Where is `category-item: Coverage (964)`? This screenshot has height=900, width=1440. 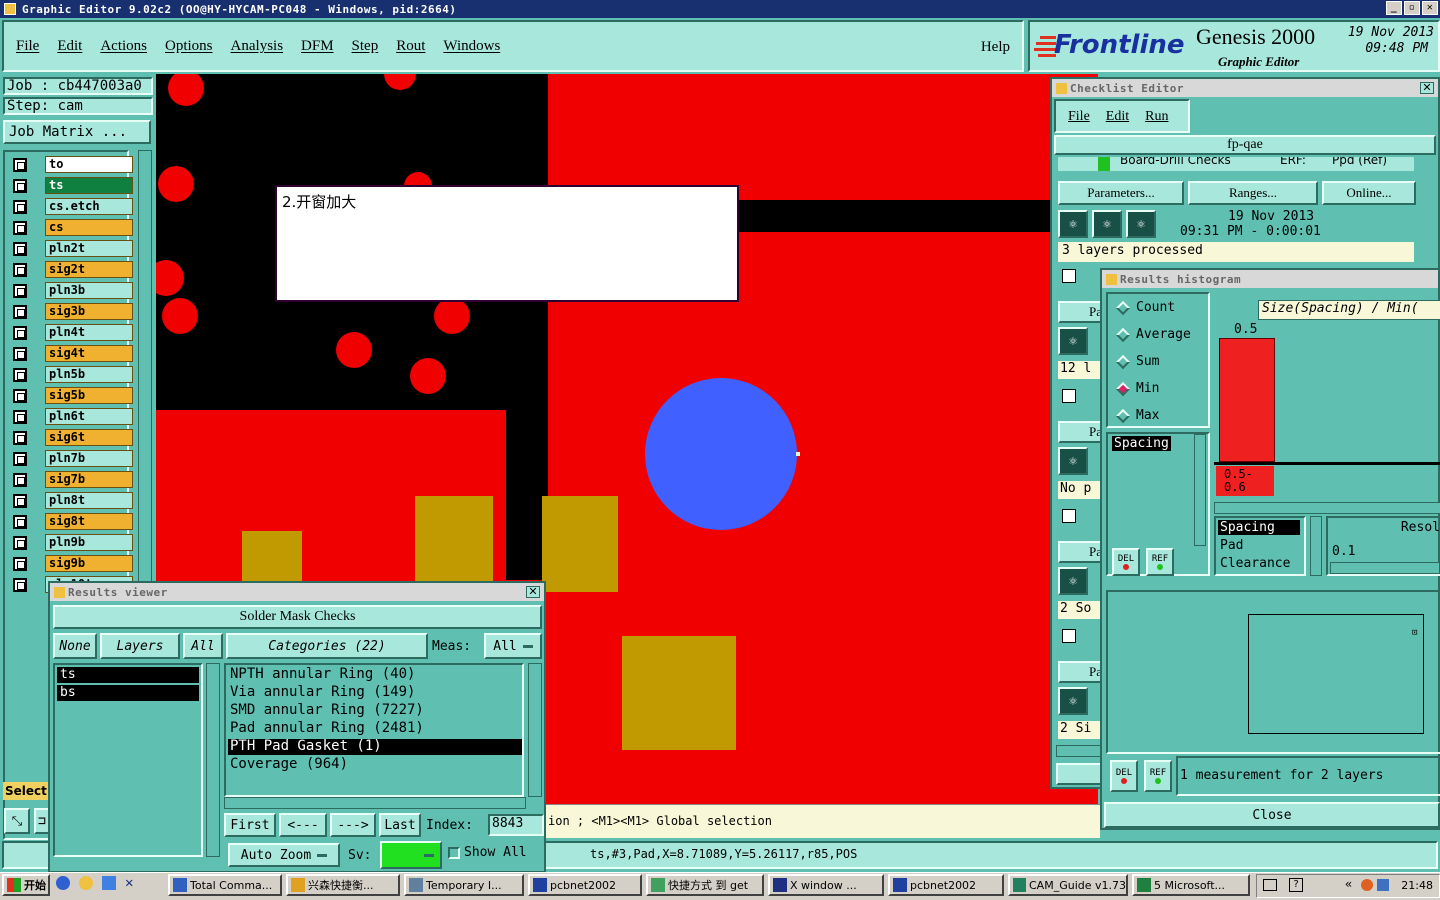
category-item: Coverage (964) is located at coordinates (375, 765).